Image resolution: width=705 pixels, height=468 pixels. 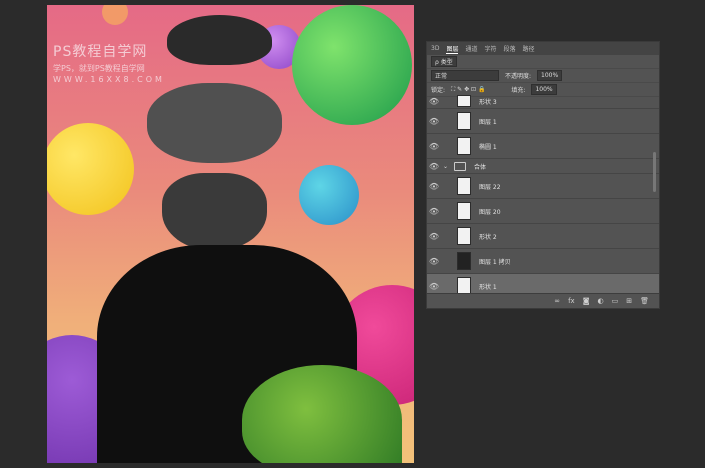 What do you see at coordinates (488, 147) in the screenshot?
I see `layer-name: 椭圆 1` at bounding box center [488, 147].